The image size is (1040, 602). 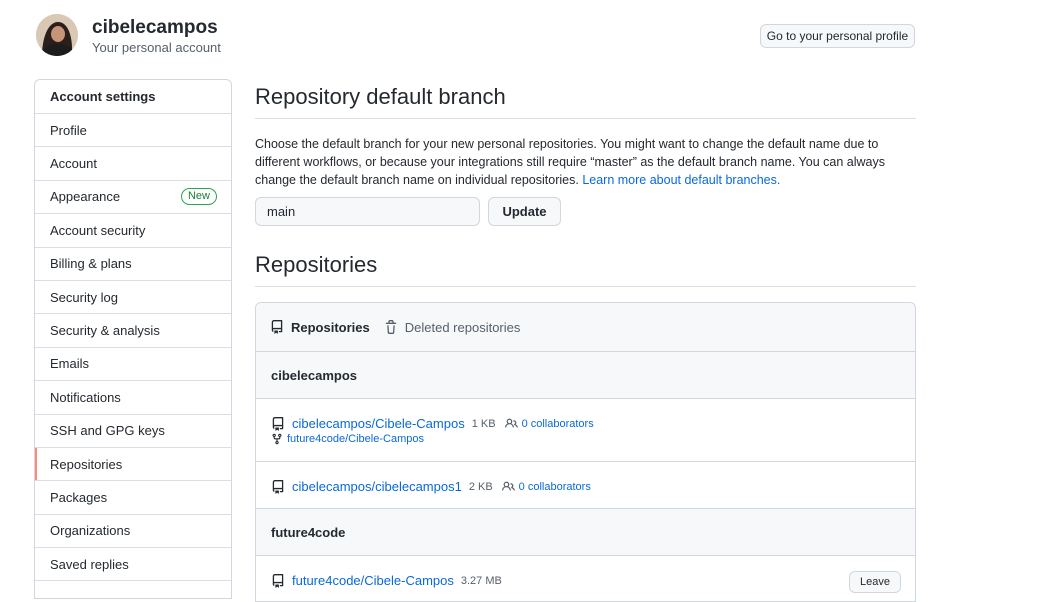 I want to click on repo-row: future4code/Cibele-Campos 3.27 MB Leave, so click(x=585, y=578).